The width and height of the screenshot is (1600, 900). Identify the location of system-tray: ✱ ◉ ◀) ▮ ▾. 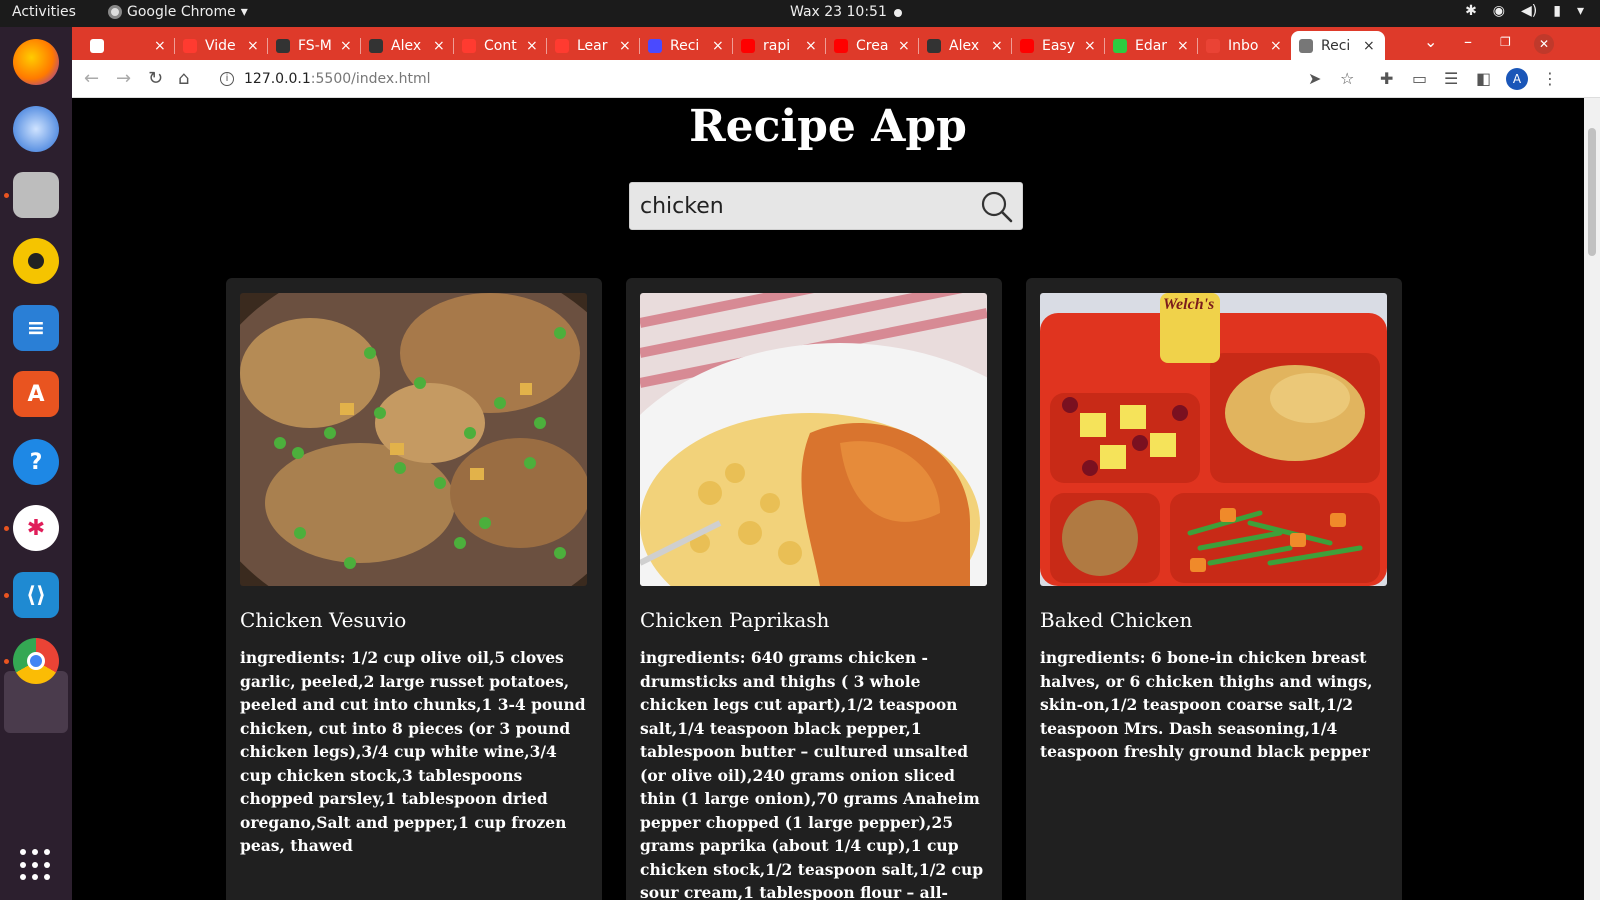
(1524, 11).